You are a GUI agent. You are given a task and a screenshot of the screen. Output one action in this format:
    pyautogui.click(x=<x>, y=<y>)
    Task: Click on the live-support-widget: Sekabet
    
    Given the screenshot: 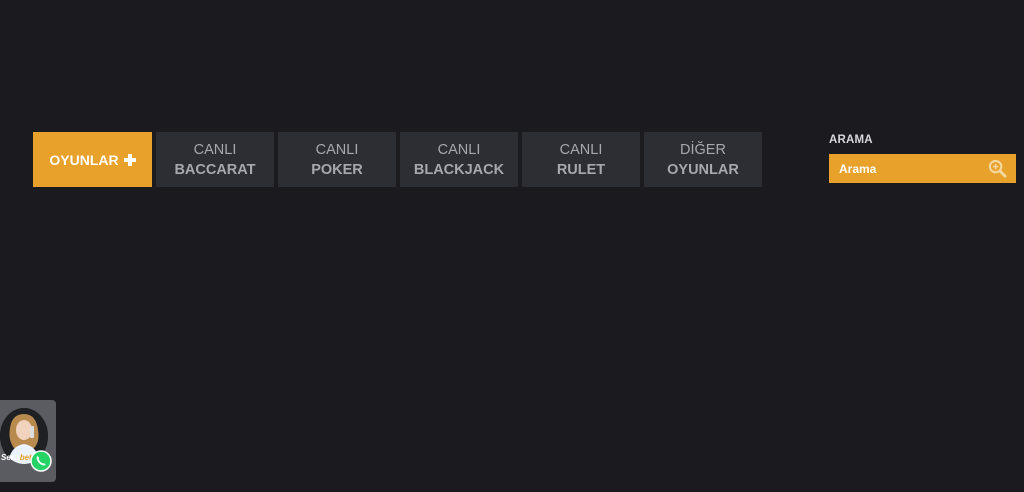 What is the action you would take?
    pyautogui.click(x=28, y=441)
    